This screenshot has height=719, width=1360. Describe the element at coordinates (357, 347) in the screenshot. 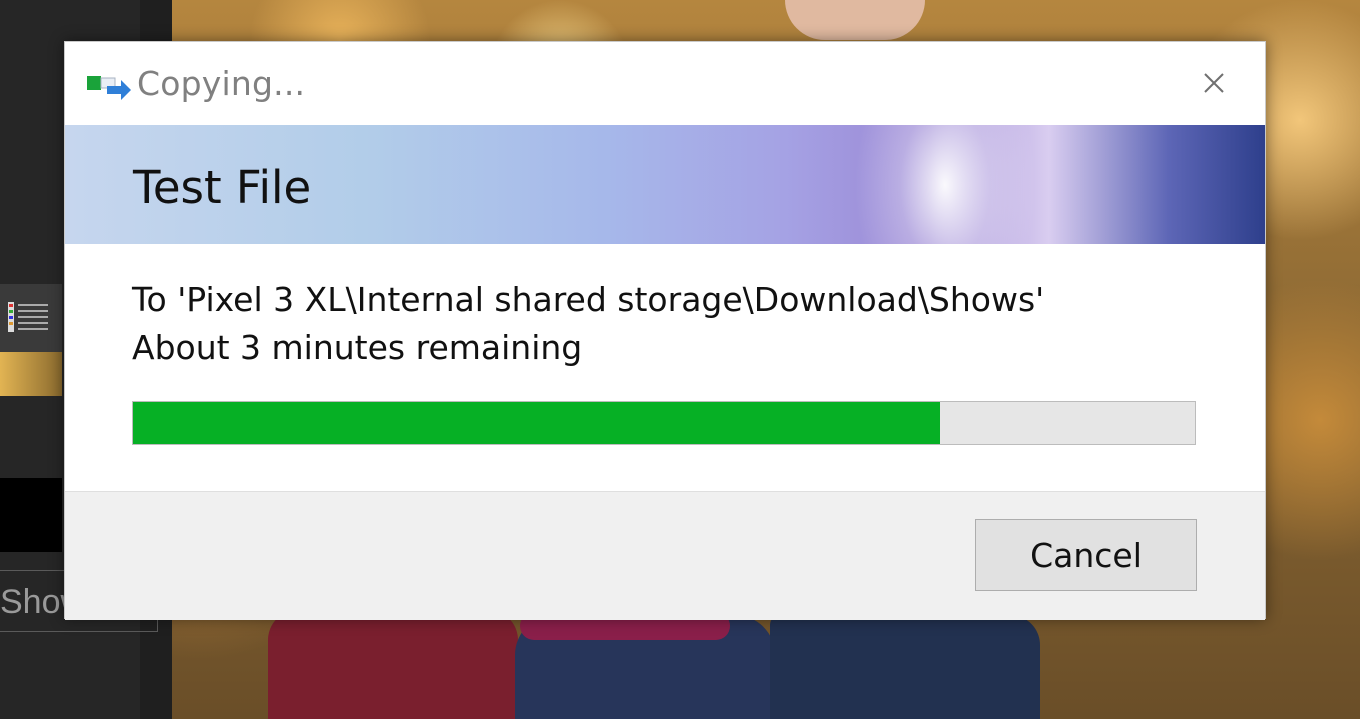

I see `time-remaining: About 3 minutes remaining` at that location.